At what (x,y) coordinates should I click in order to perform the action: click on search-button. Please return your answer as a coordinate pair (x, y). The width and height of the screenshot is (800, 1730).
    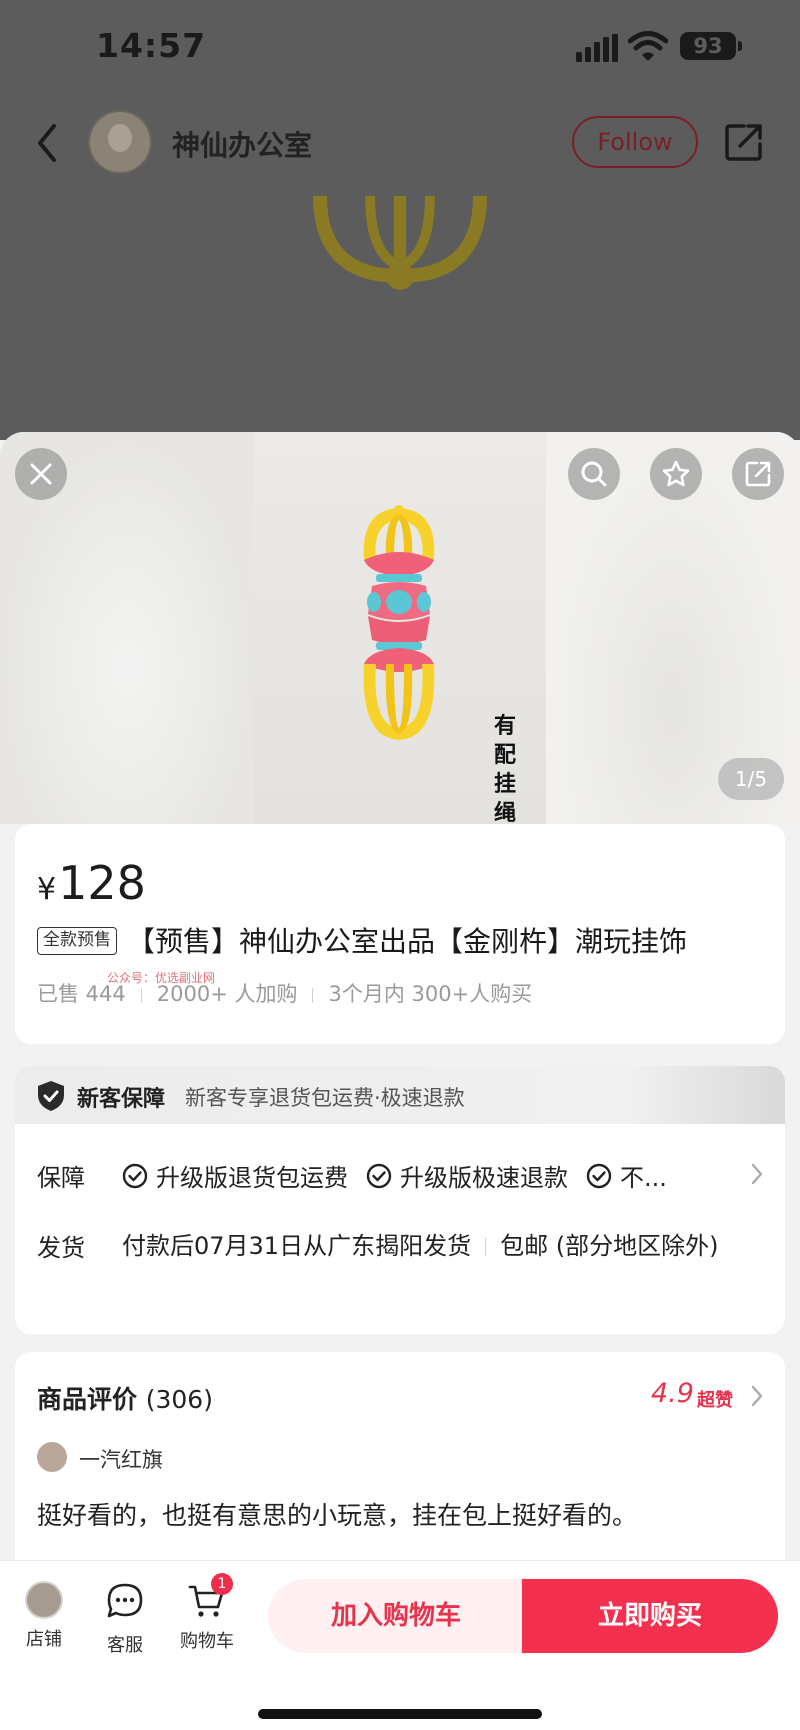
    Looking at the image, I should click on (594, 474).